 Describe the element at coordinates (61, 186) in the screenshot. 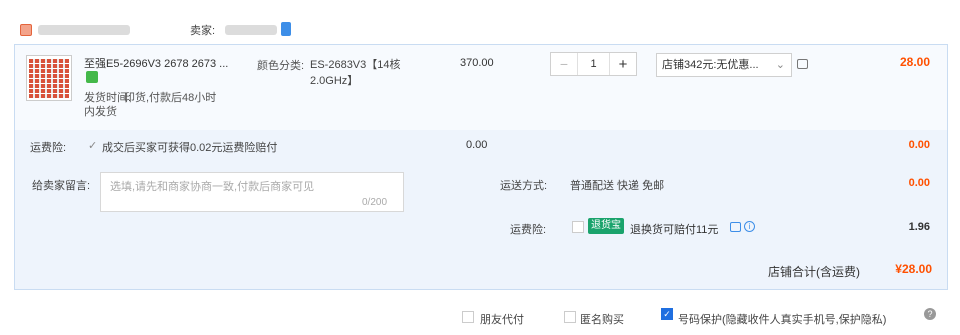

I see `message-label: 给卖家留言:` at that location.